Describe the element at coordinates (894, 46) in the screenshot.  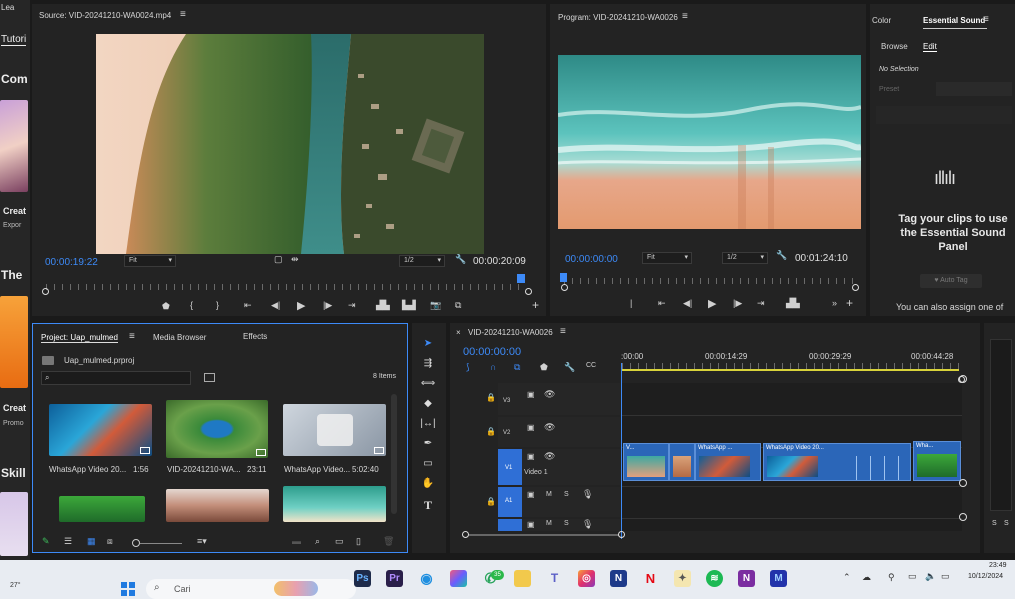
I see `browse-tab: Browse` at that location.